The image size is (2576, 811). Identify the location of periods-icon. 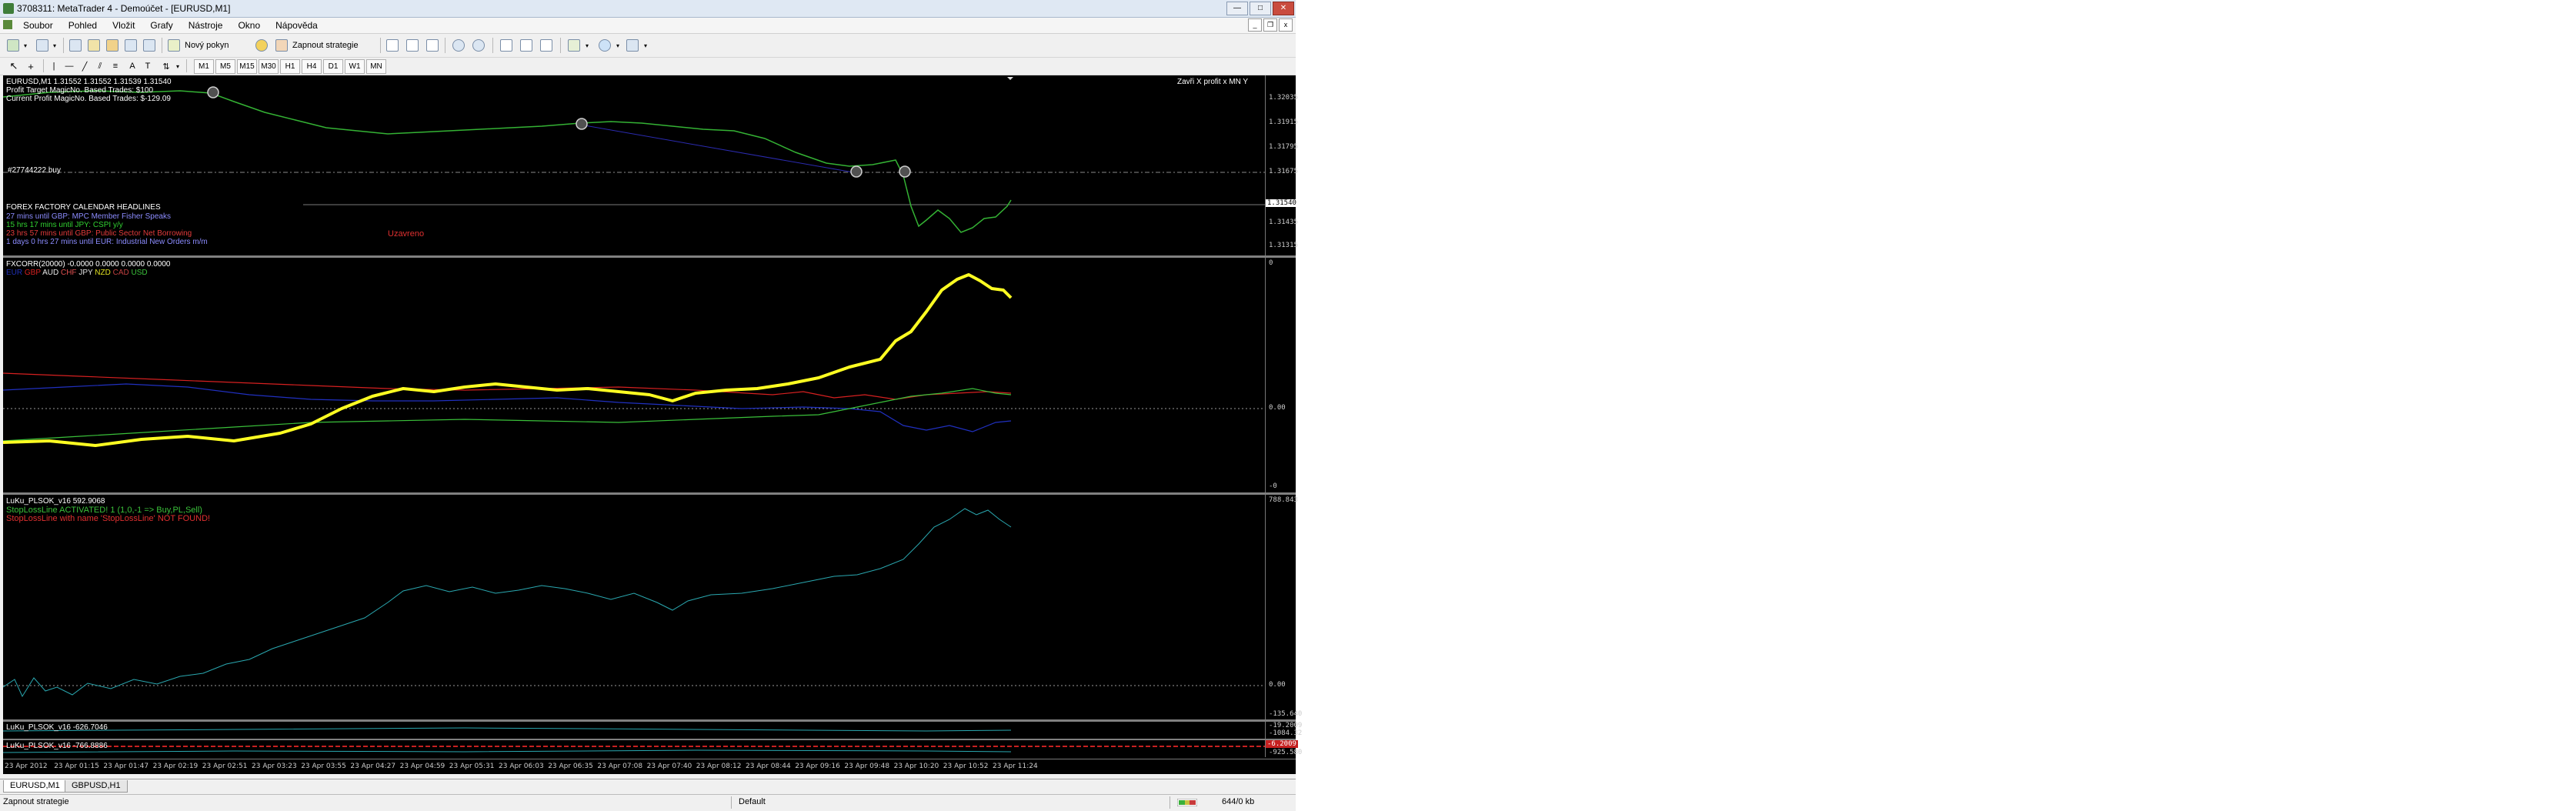
(605, 45).